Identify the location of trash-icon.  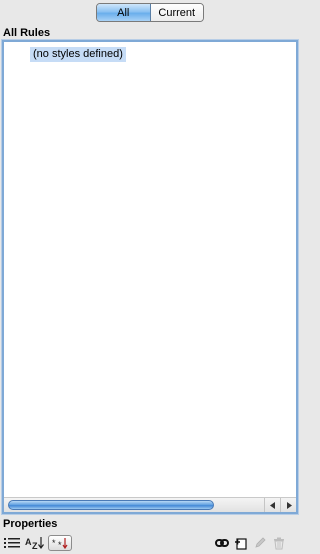
(279, 543).